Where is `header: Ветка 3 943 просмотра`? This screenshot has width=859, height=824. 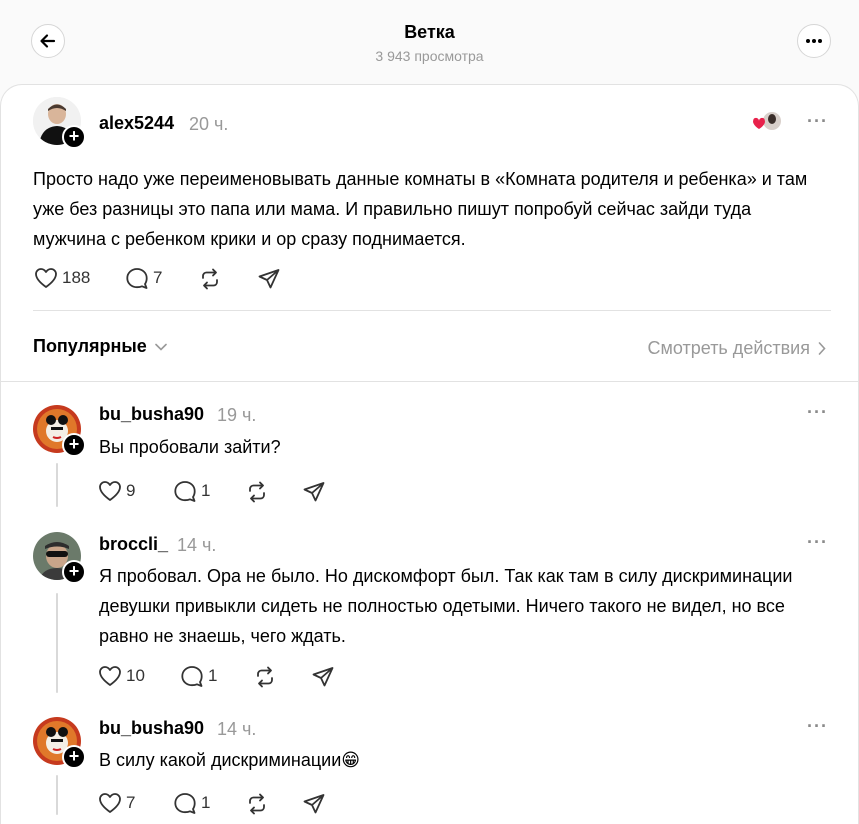
header: Ветка 3 943 просмотра is located at coordinates (429, 42).